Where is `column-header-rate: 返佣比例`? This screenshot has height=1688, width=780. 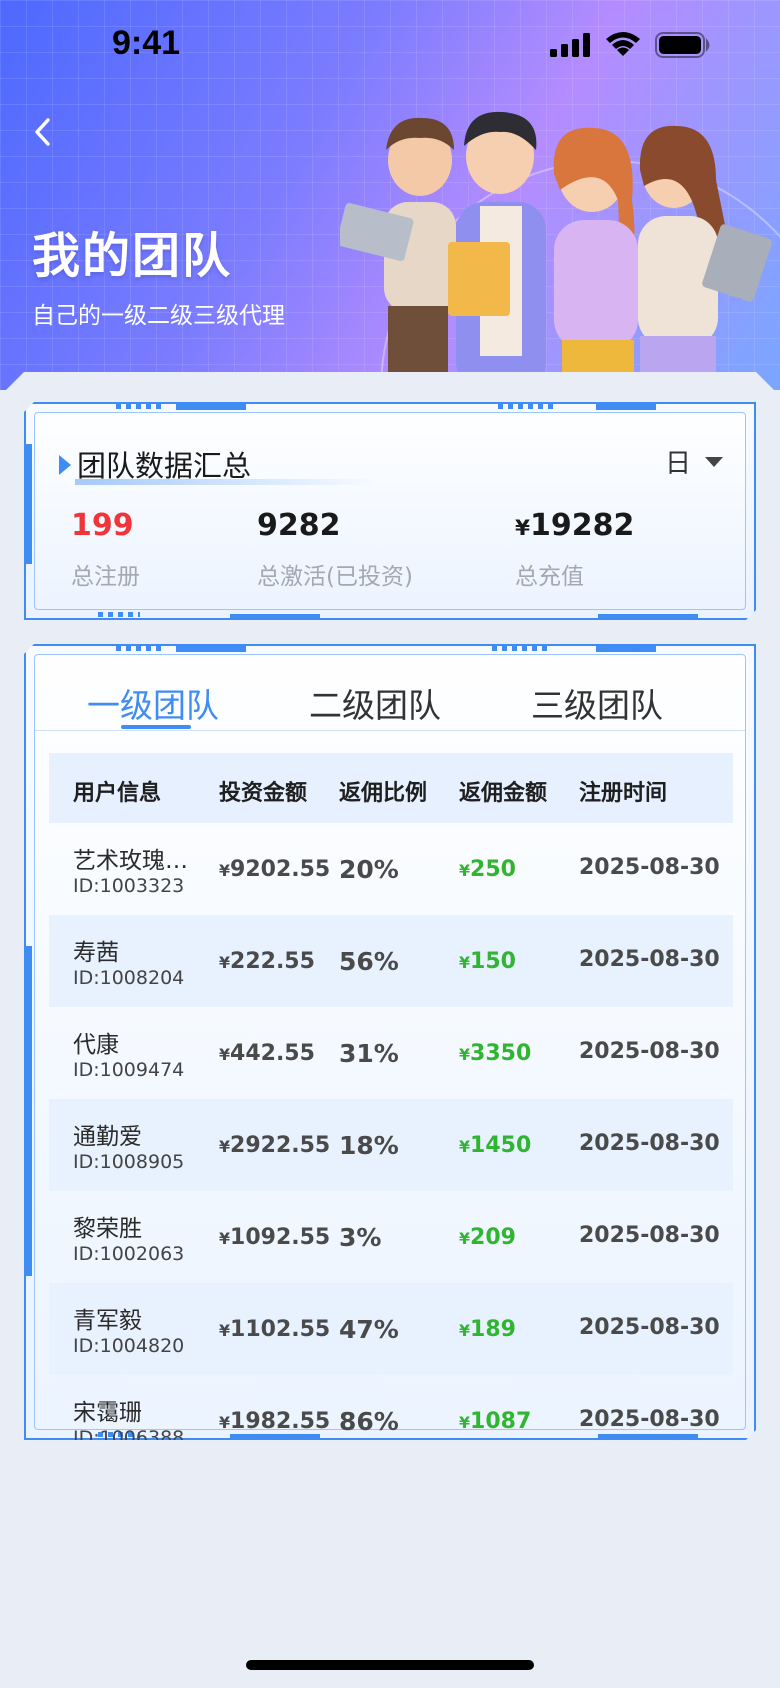 column-header-rate: 返佣比例 is located at coordinates (383, 793).